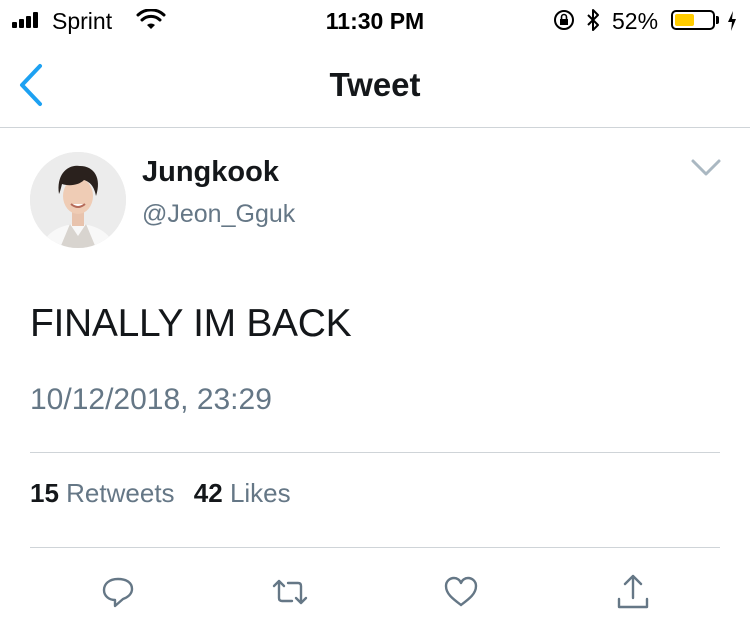 This screenshot has height=630, width=750. I want to click on profile-photo, so click(78, 200).